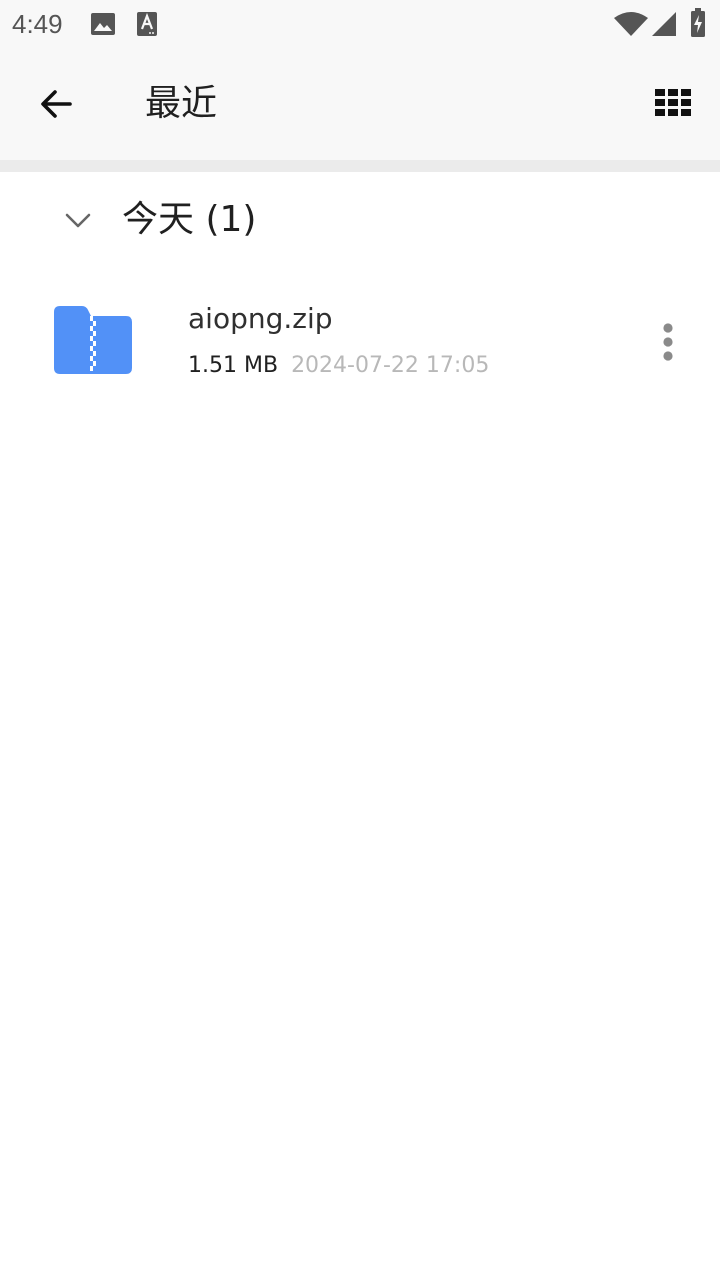 Image resolution: width=720 pixels, height=1280 pixels. I want to click on chevron-down-icon, so click(78, 220).